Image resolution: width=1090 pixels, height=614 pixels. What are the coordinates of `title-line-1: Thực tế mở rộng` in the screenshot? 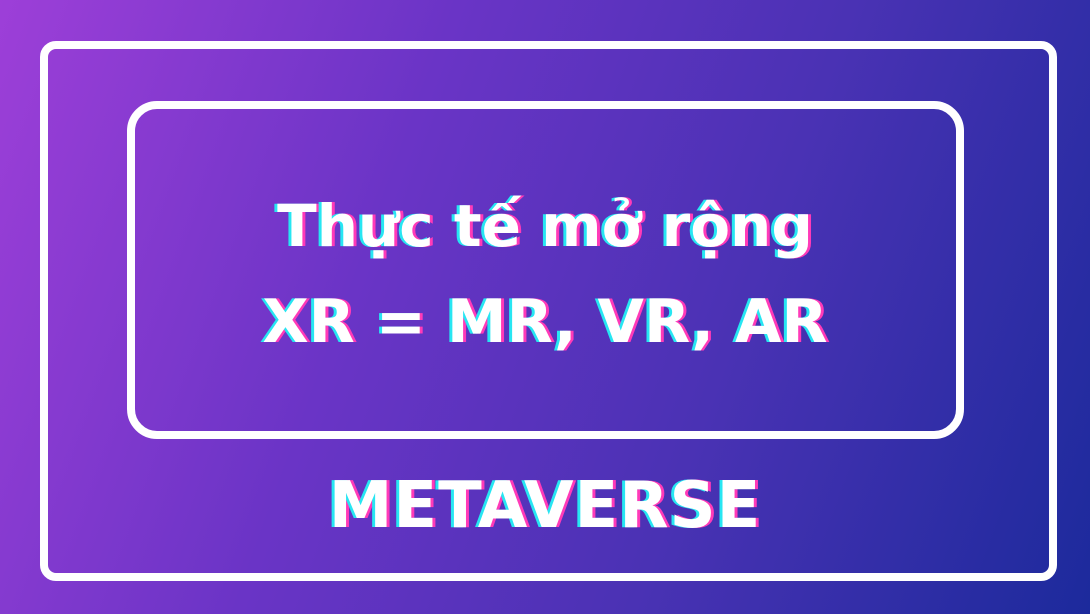 It's located at (545, 226).